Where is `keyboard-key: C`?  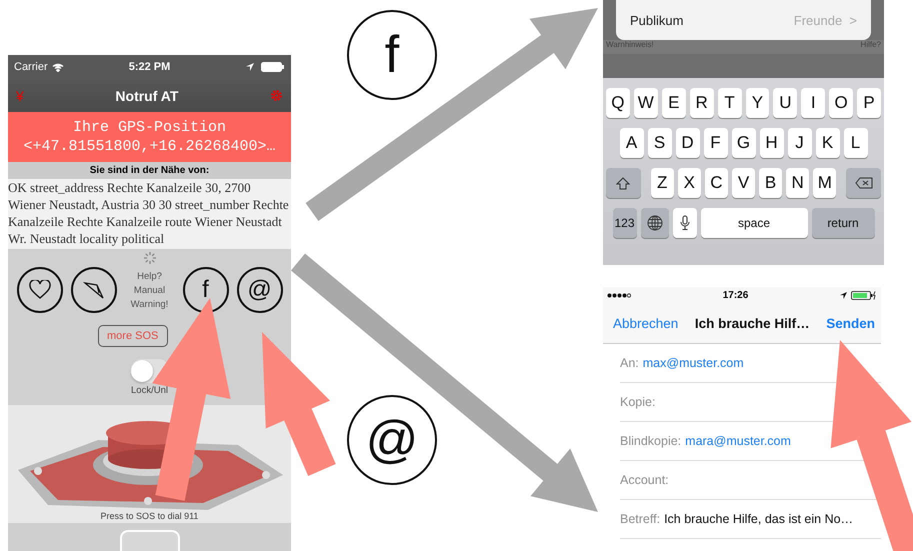
keyboard-key: C is located at coordinates (716, 183).